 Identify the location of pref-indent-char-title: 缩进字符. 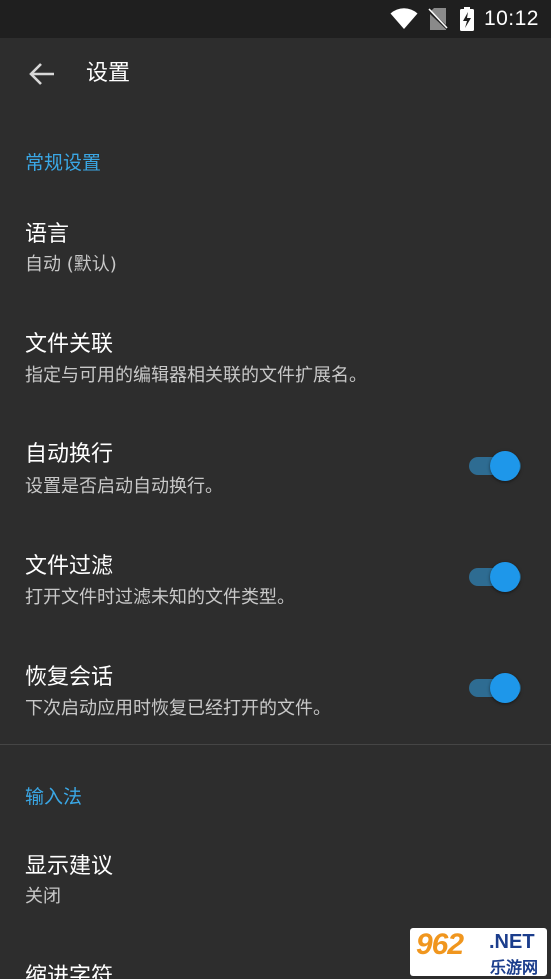
(69, 971).